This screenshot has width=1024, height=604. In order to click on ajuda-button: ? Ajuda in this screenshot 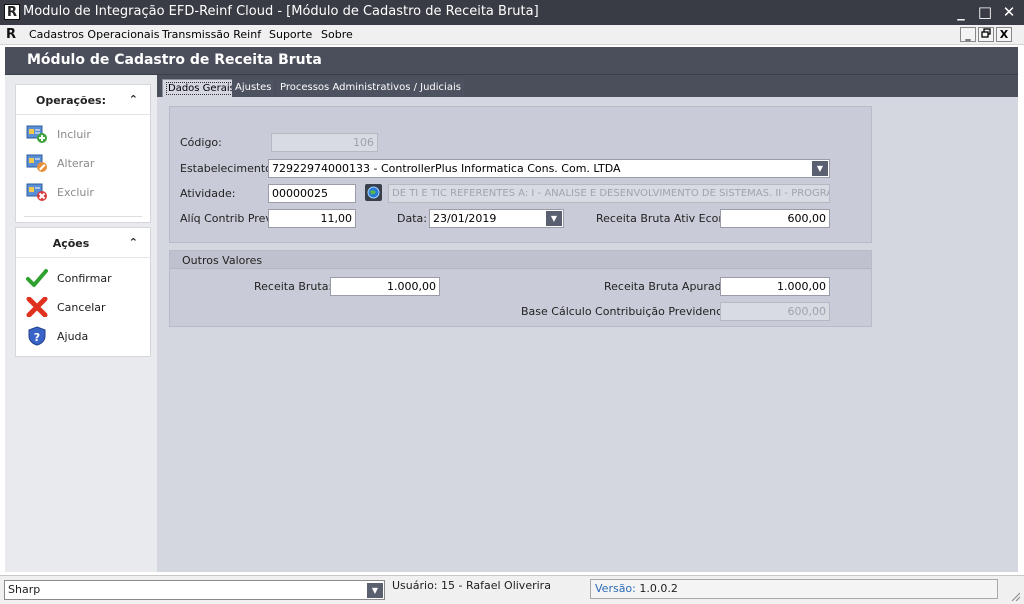, I will do `click(86, 336)`.